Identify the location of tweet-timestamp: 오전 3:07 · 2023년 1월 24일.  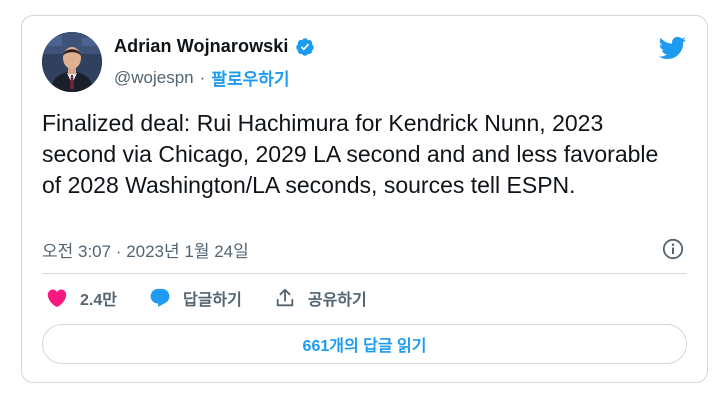
(145, 249).